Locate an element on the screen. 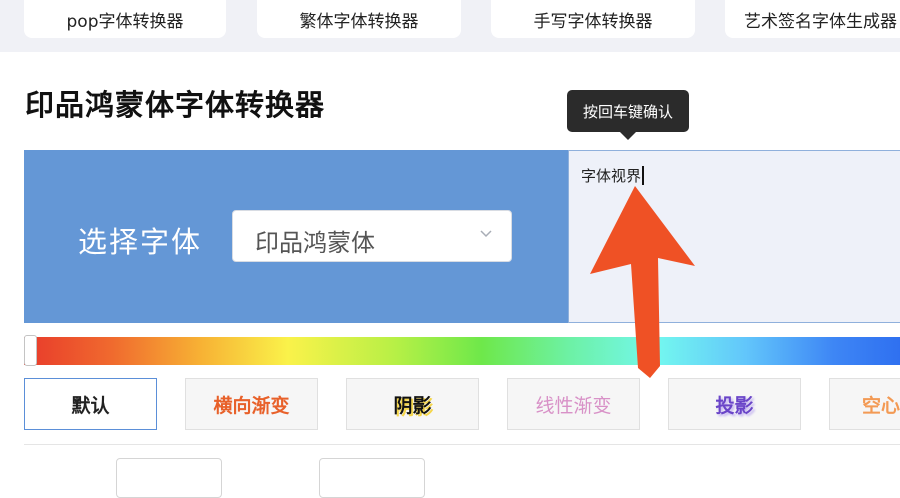 The height and width of the screenshot is (498, 900). text-input-value: 字体视界 is located at coordinates (611, 176).